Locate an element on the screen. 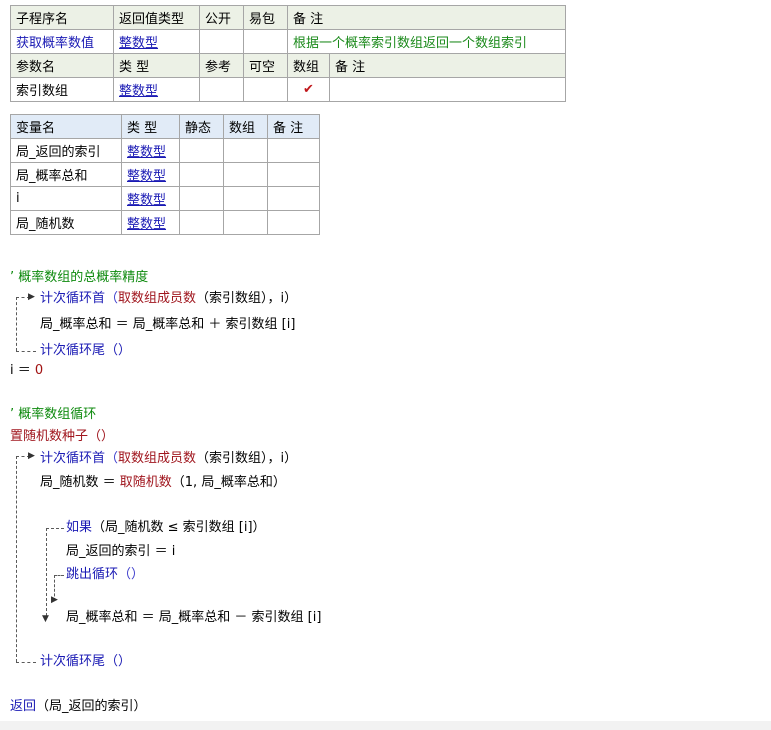  variable-name: 局_随机数 is located at coordinates (66, 222).